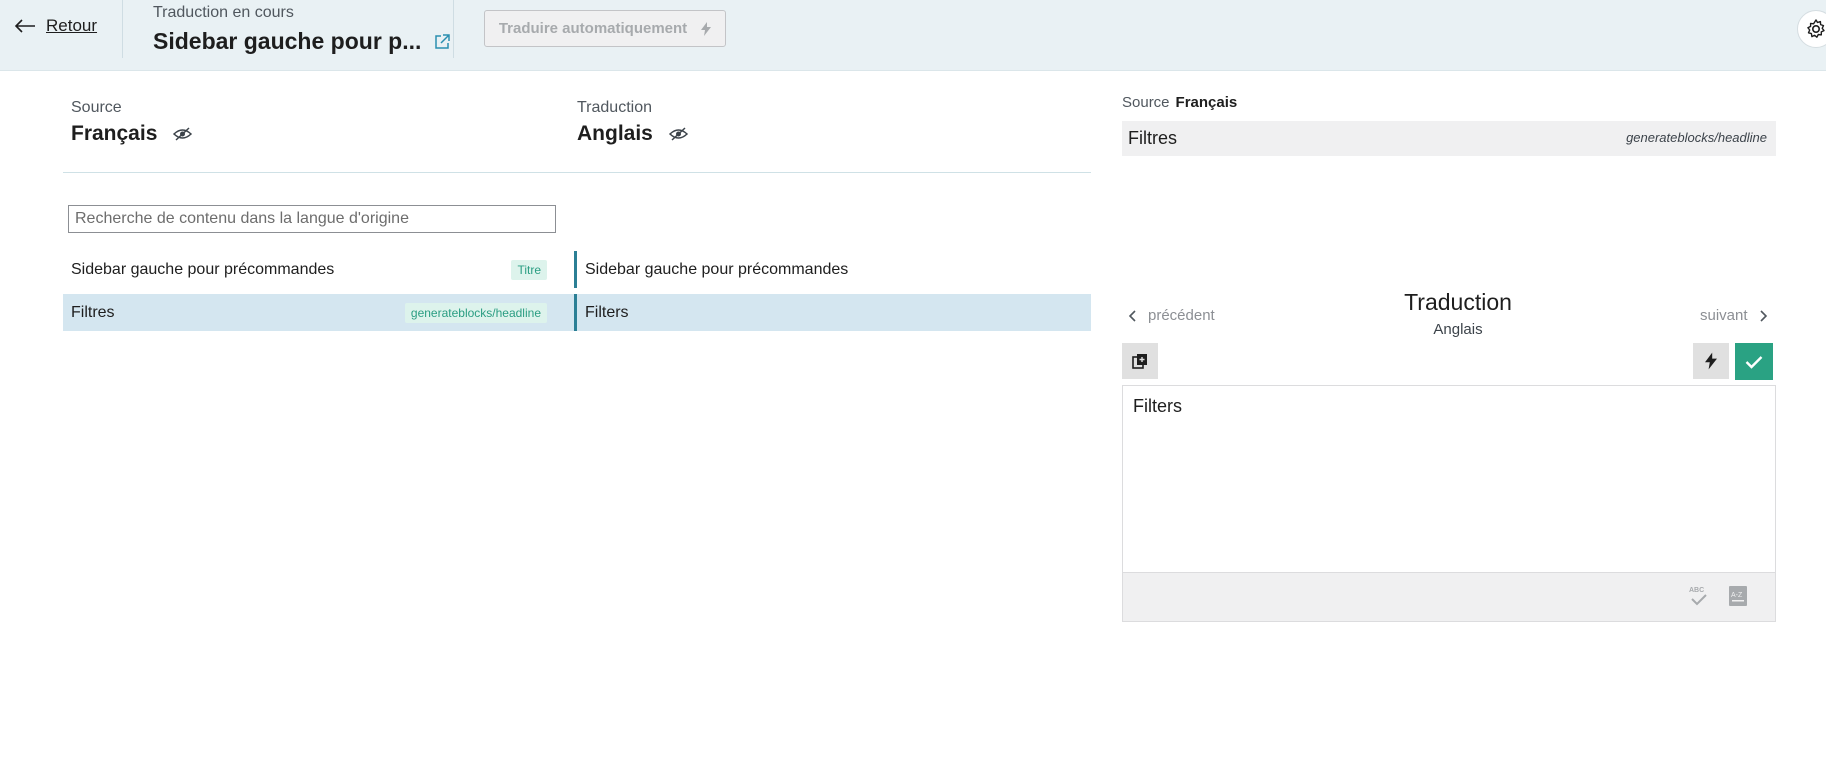  What do you see at coordinates (1458, 329) in the screenshot?
I see `translation-language: Anglais` at bounding box center [1458, 329].